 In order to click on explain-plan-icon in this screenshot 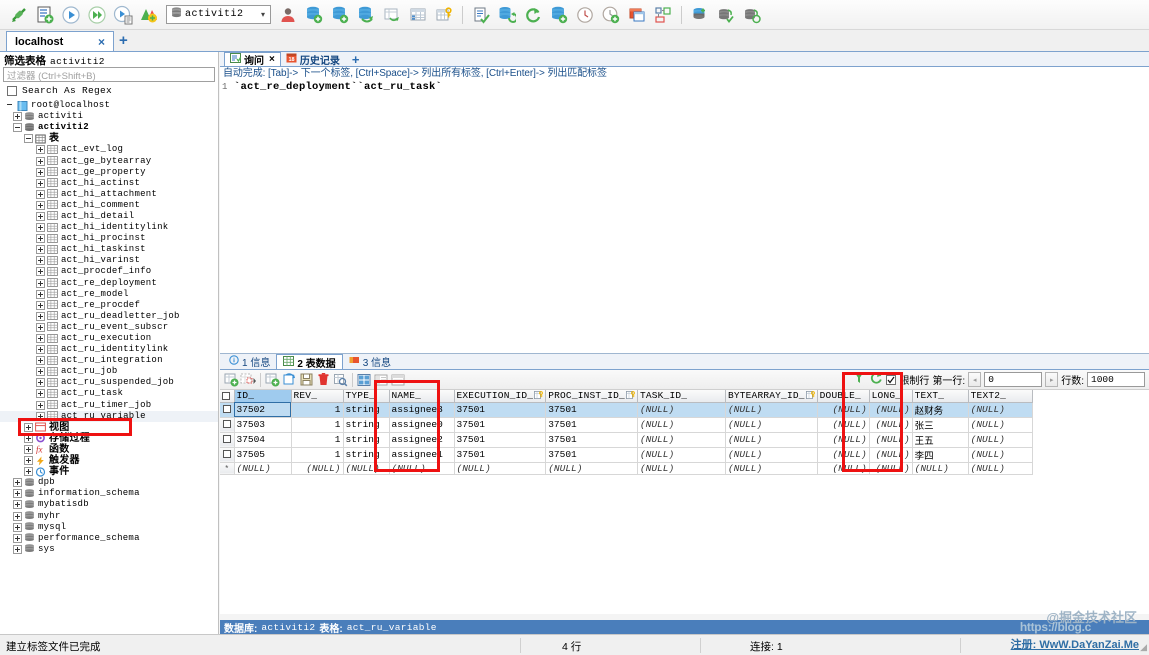, I will do `click(149, 15)`.